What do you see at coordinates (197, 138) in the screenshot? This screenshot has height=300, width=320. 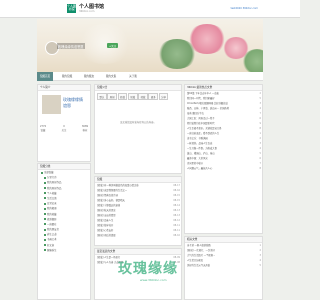 I see `hot-item-title: 读书之乐：书香满园` at bounding box center [197, 138].